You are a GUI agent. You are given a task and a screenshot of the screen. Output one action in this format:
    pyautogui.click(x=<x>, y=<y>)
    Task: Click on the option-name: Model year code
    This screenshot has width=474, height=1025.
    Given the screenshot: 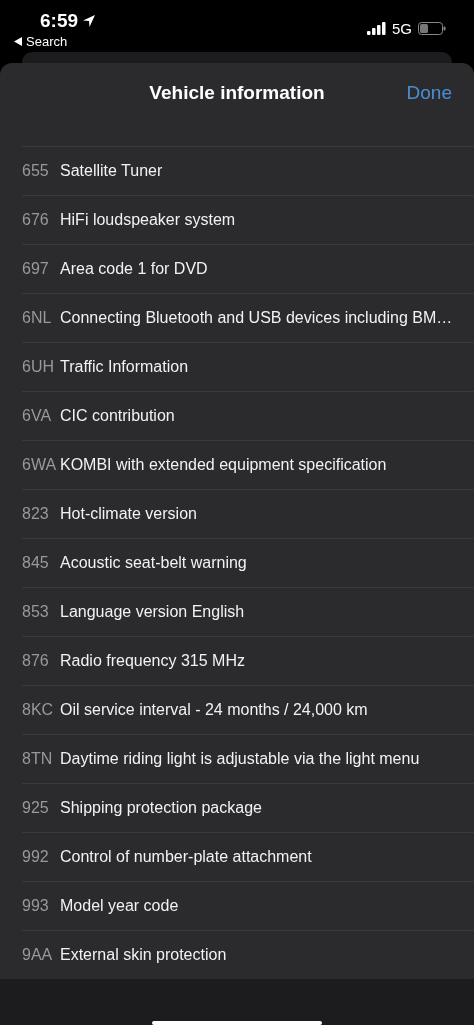 What is the action you would take?
    pyautogui.click(x=119, y=906)
    